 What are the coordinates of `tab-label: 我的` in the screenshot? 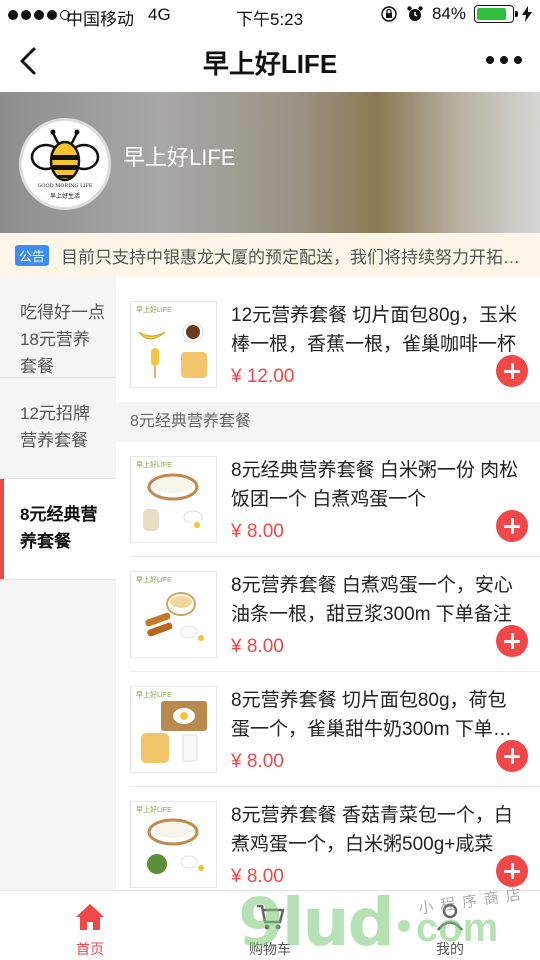 It's located at (450, 949).